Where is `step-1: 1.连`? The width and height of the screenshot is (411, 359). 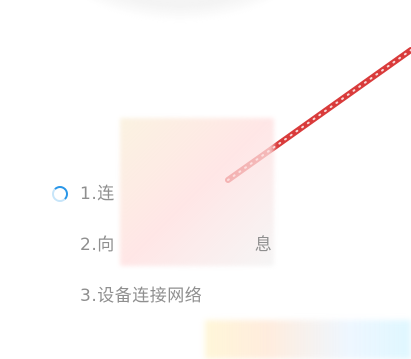
step-1: 1.连 is located at coordinates (212, 194).